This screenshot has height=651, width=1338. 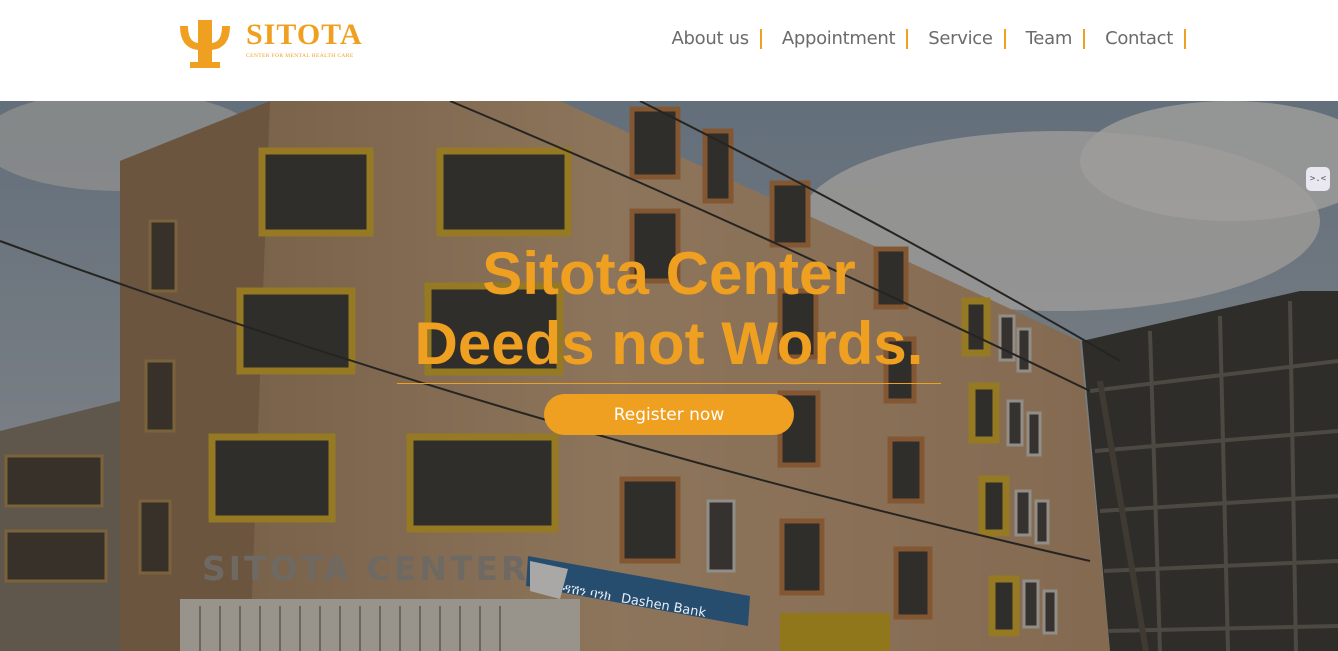 I want to click on nav-item-appointment: Appointment, so click(x=855, y=38).